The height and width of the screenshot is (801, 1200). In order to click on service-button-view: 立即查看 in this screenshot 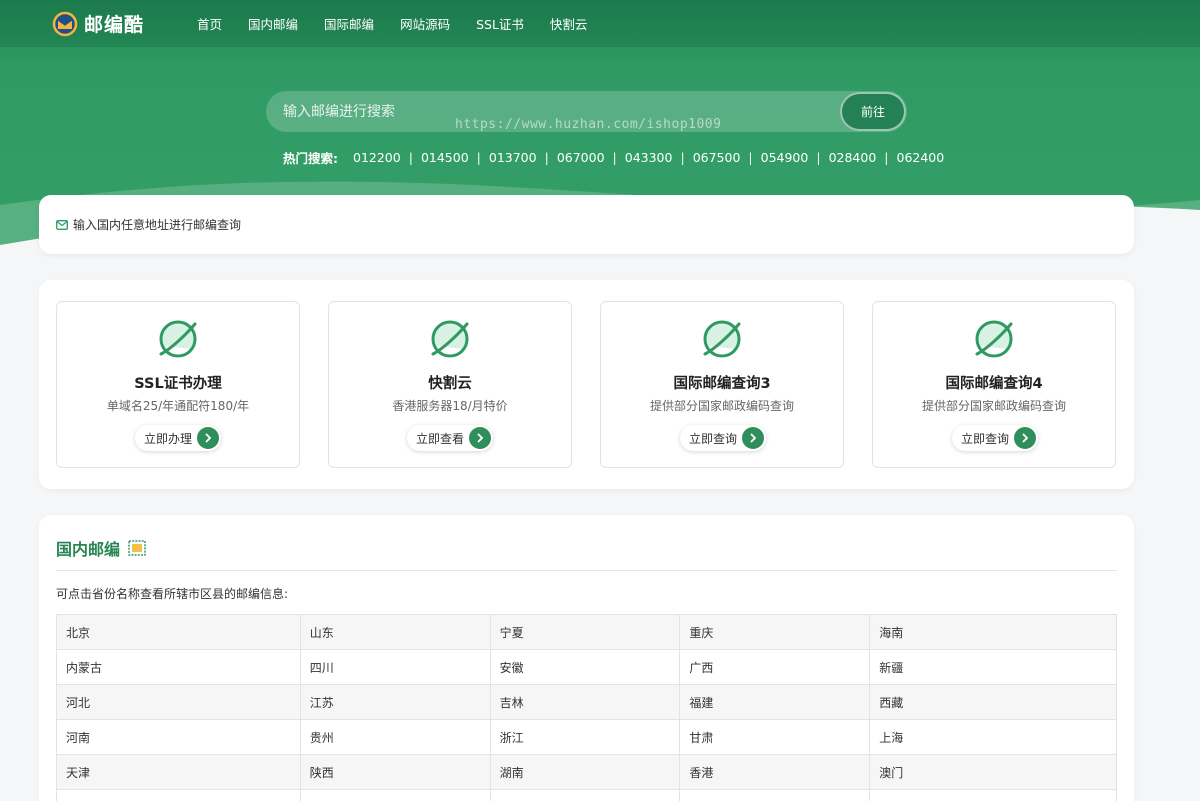, I will do `click(450, 438)`.